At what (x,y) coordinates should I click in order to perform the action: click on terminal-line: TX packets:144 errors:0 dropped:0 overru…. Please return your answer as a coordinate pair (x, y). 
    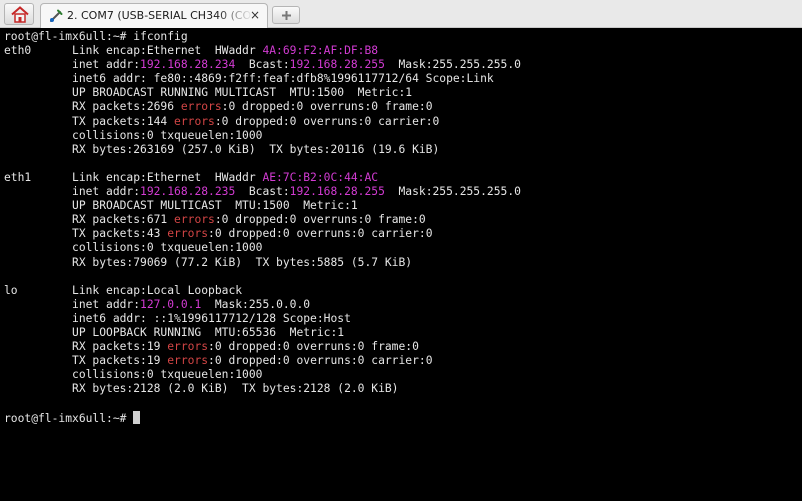
    Looking at the image, I should click on (402, 122).